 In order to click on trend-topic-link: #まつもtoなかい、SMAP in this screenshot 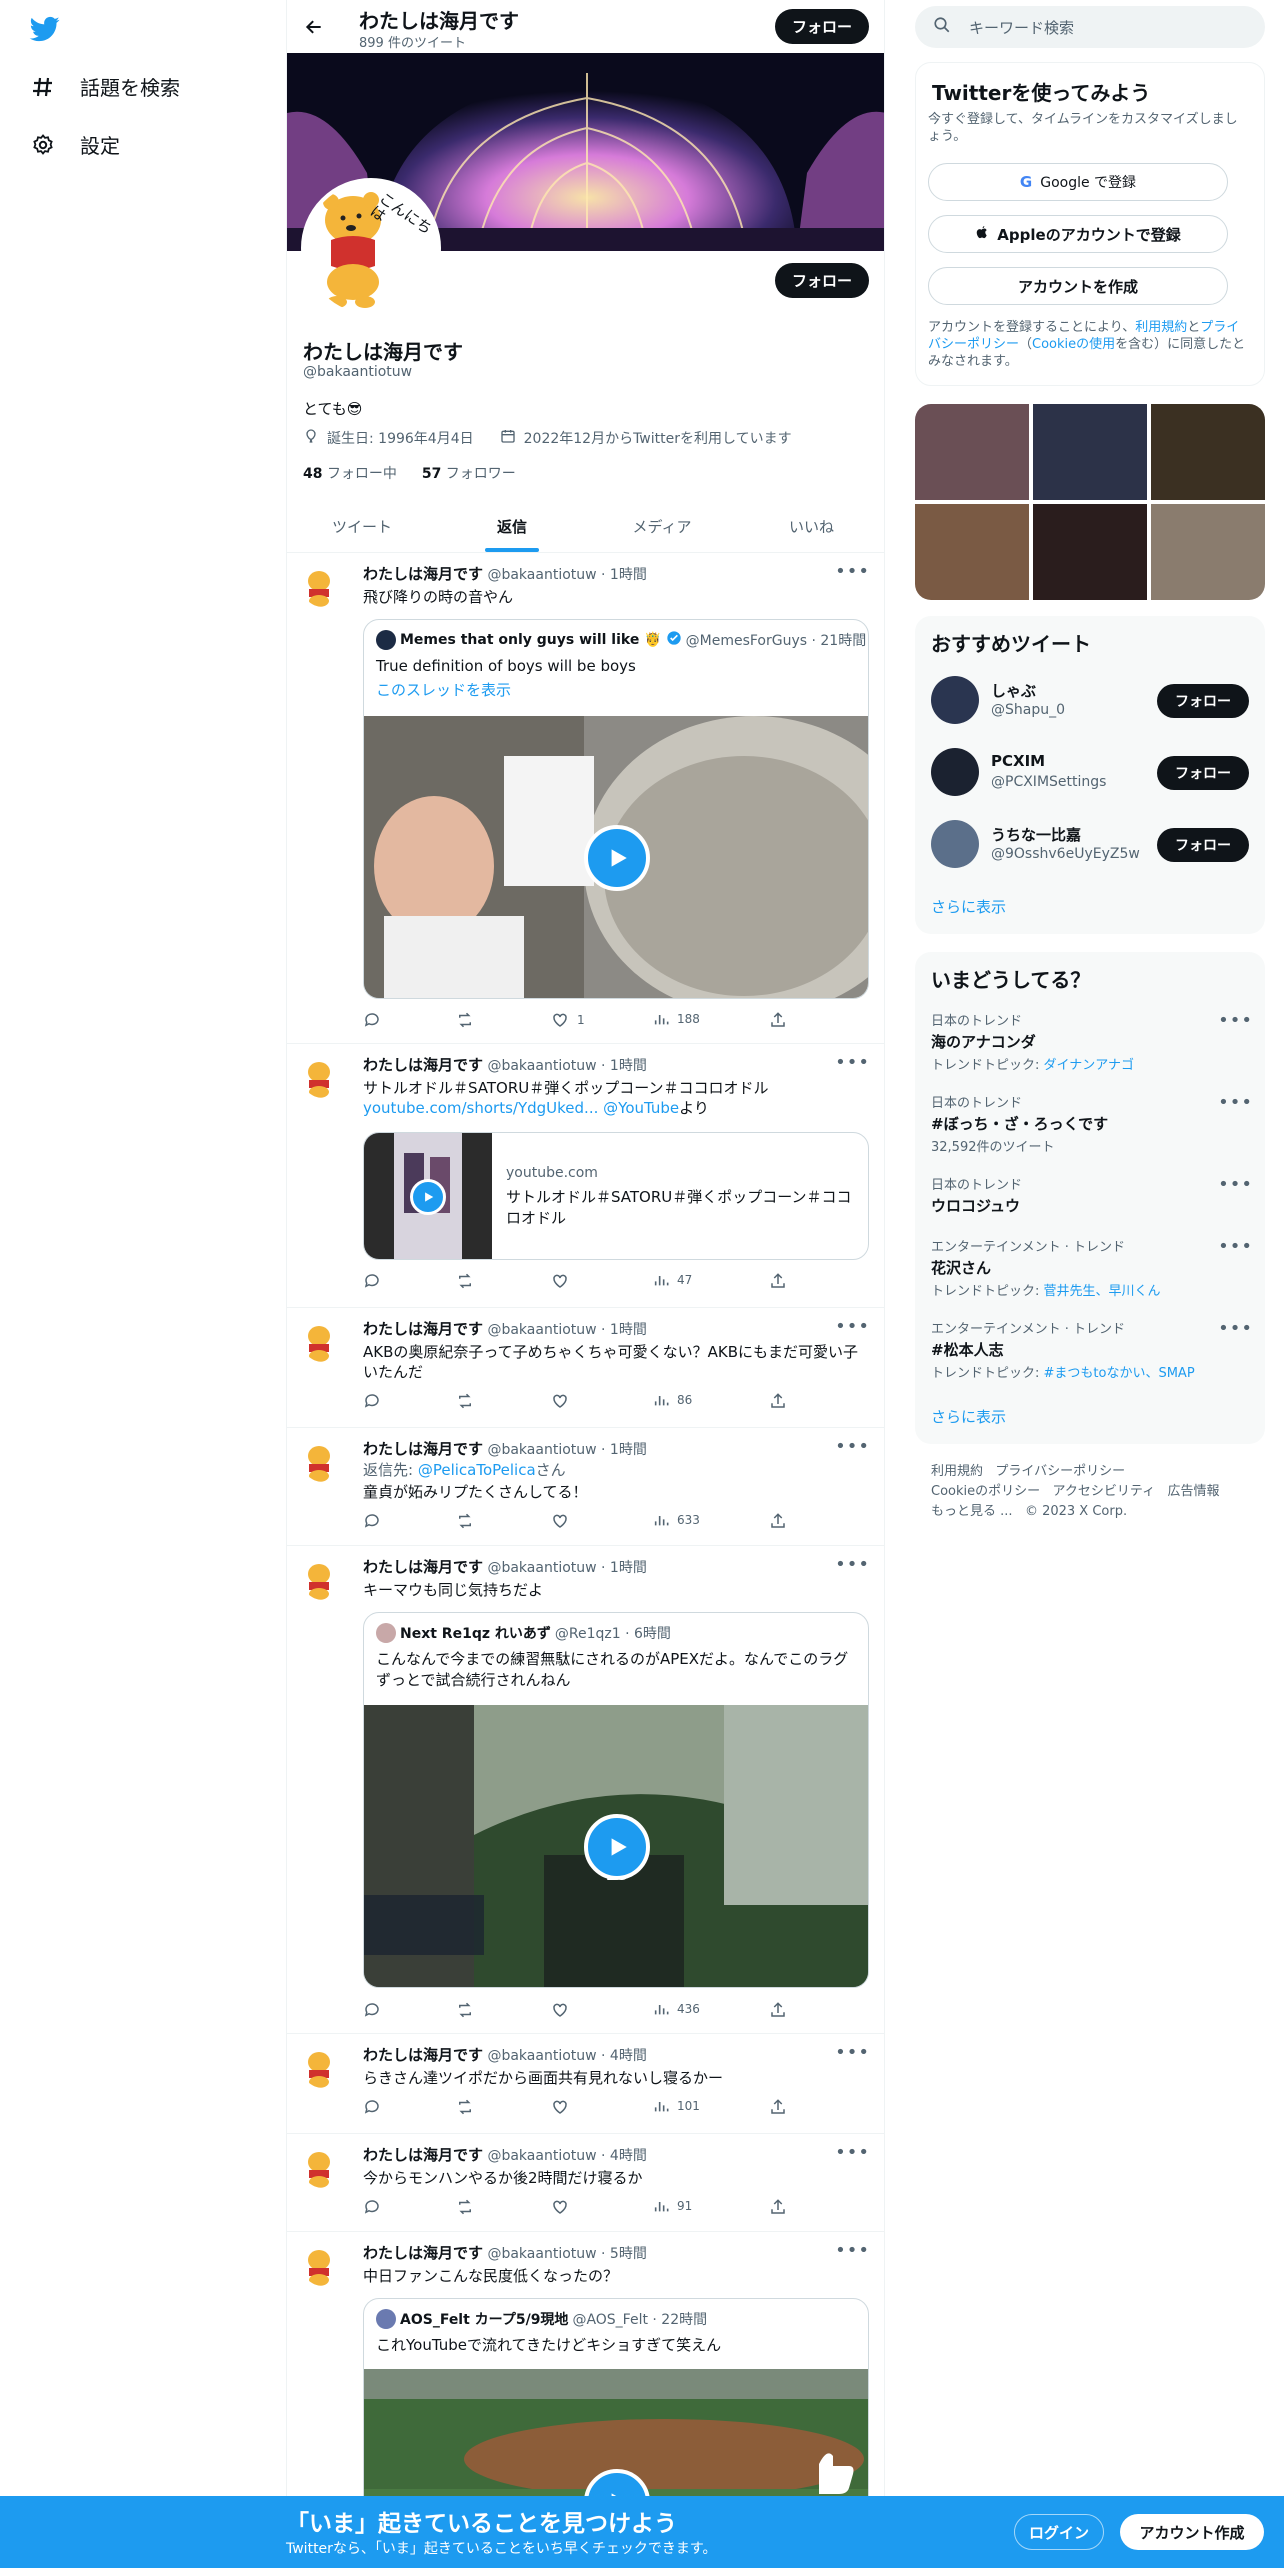, I will do `click(1119, 1373)`.